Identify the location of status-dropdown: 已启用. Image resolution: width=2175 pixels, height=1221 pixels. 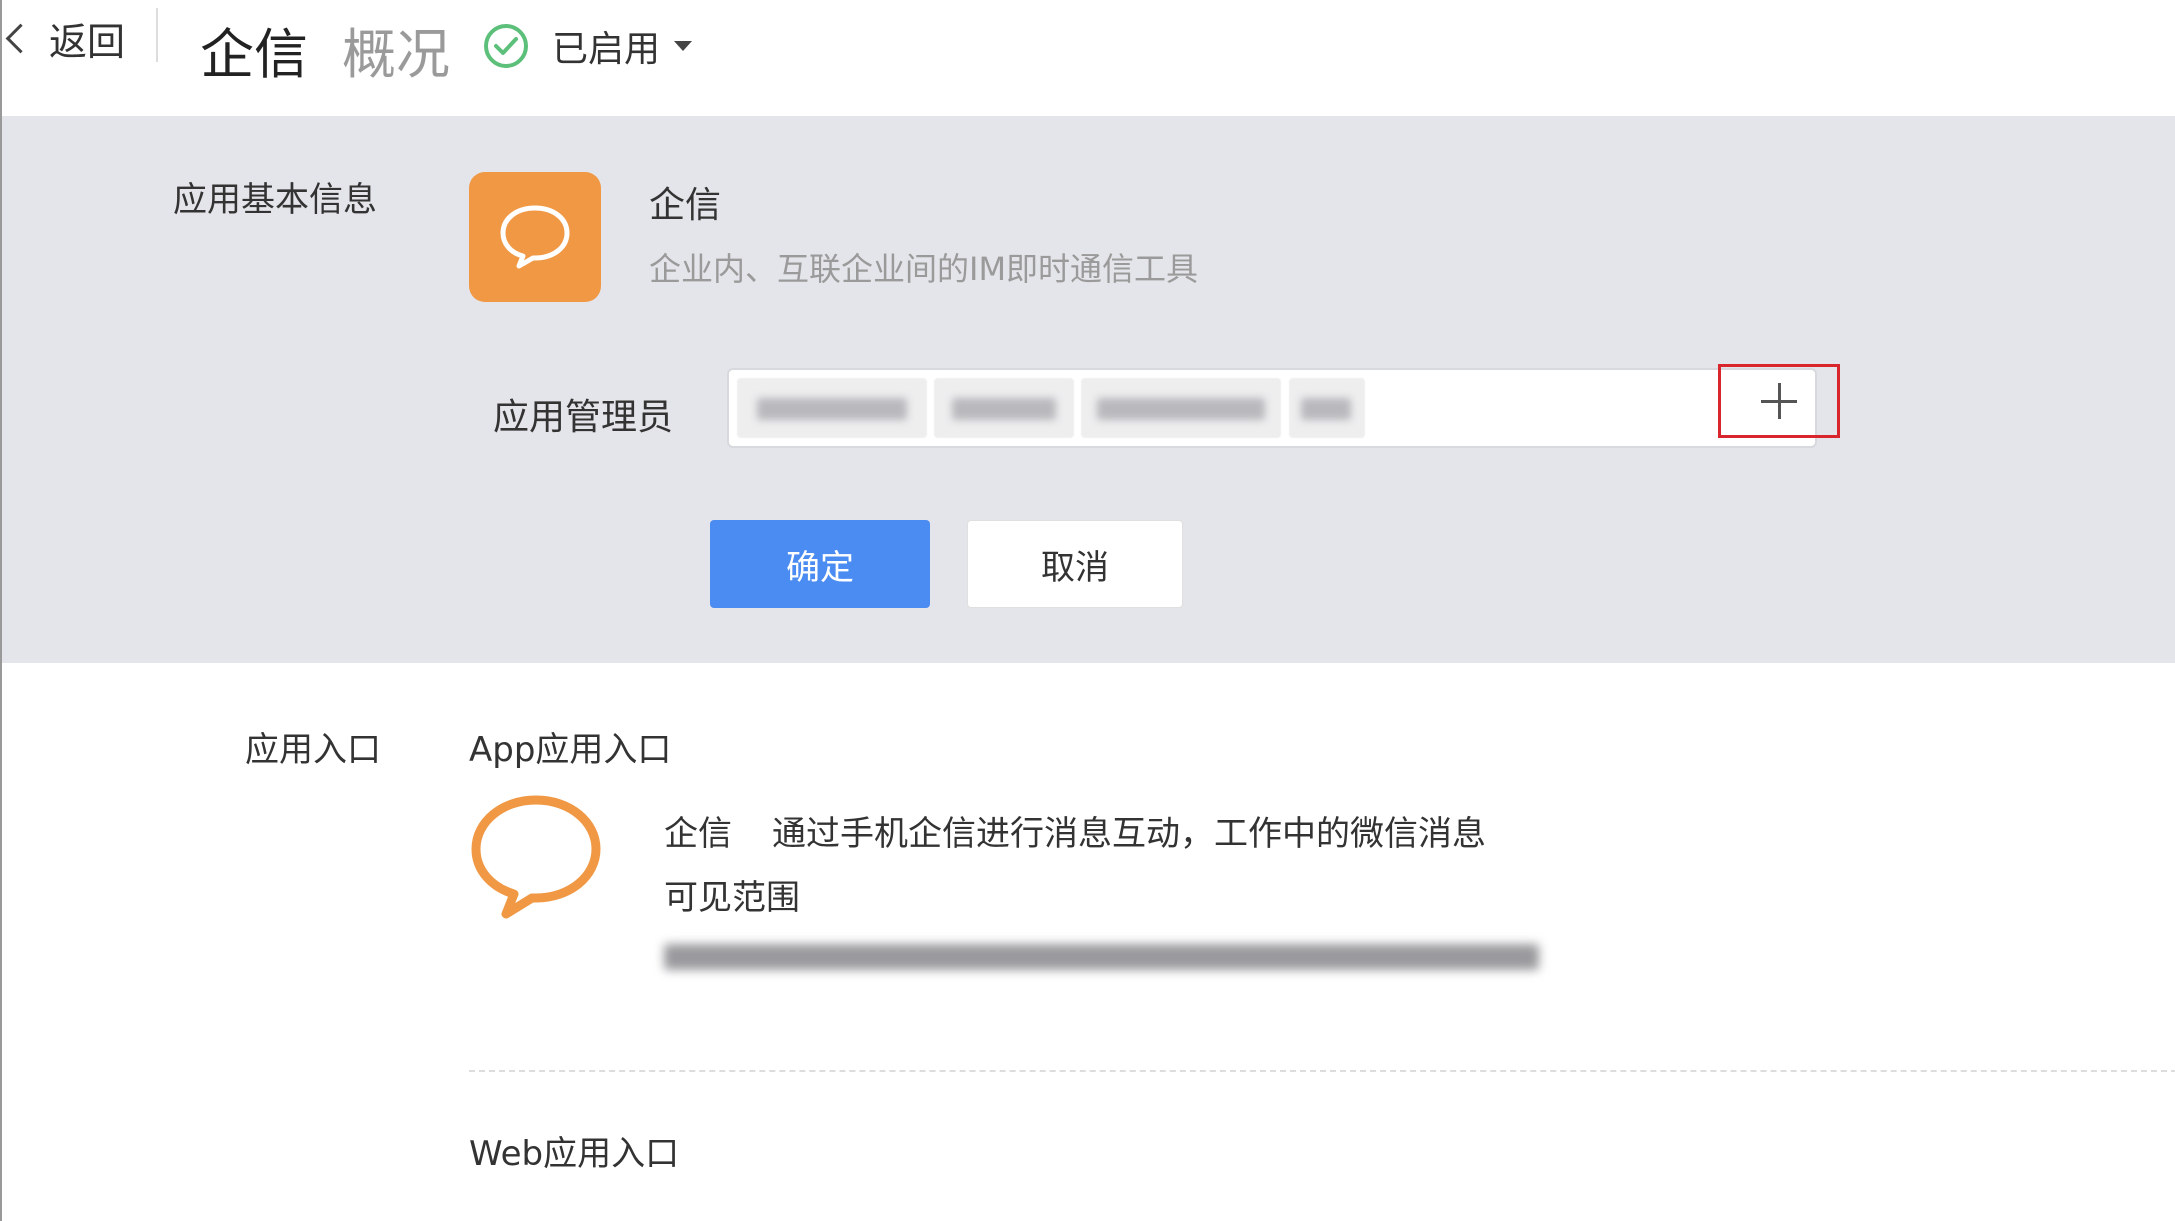
(587, 46).